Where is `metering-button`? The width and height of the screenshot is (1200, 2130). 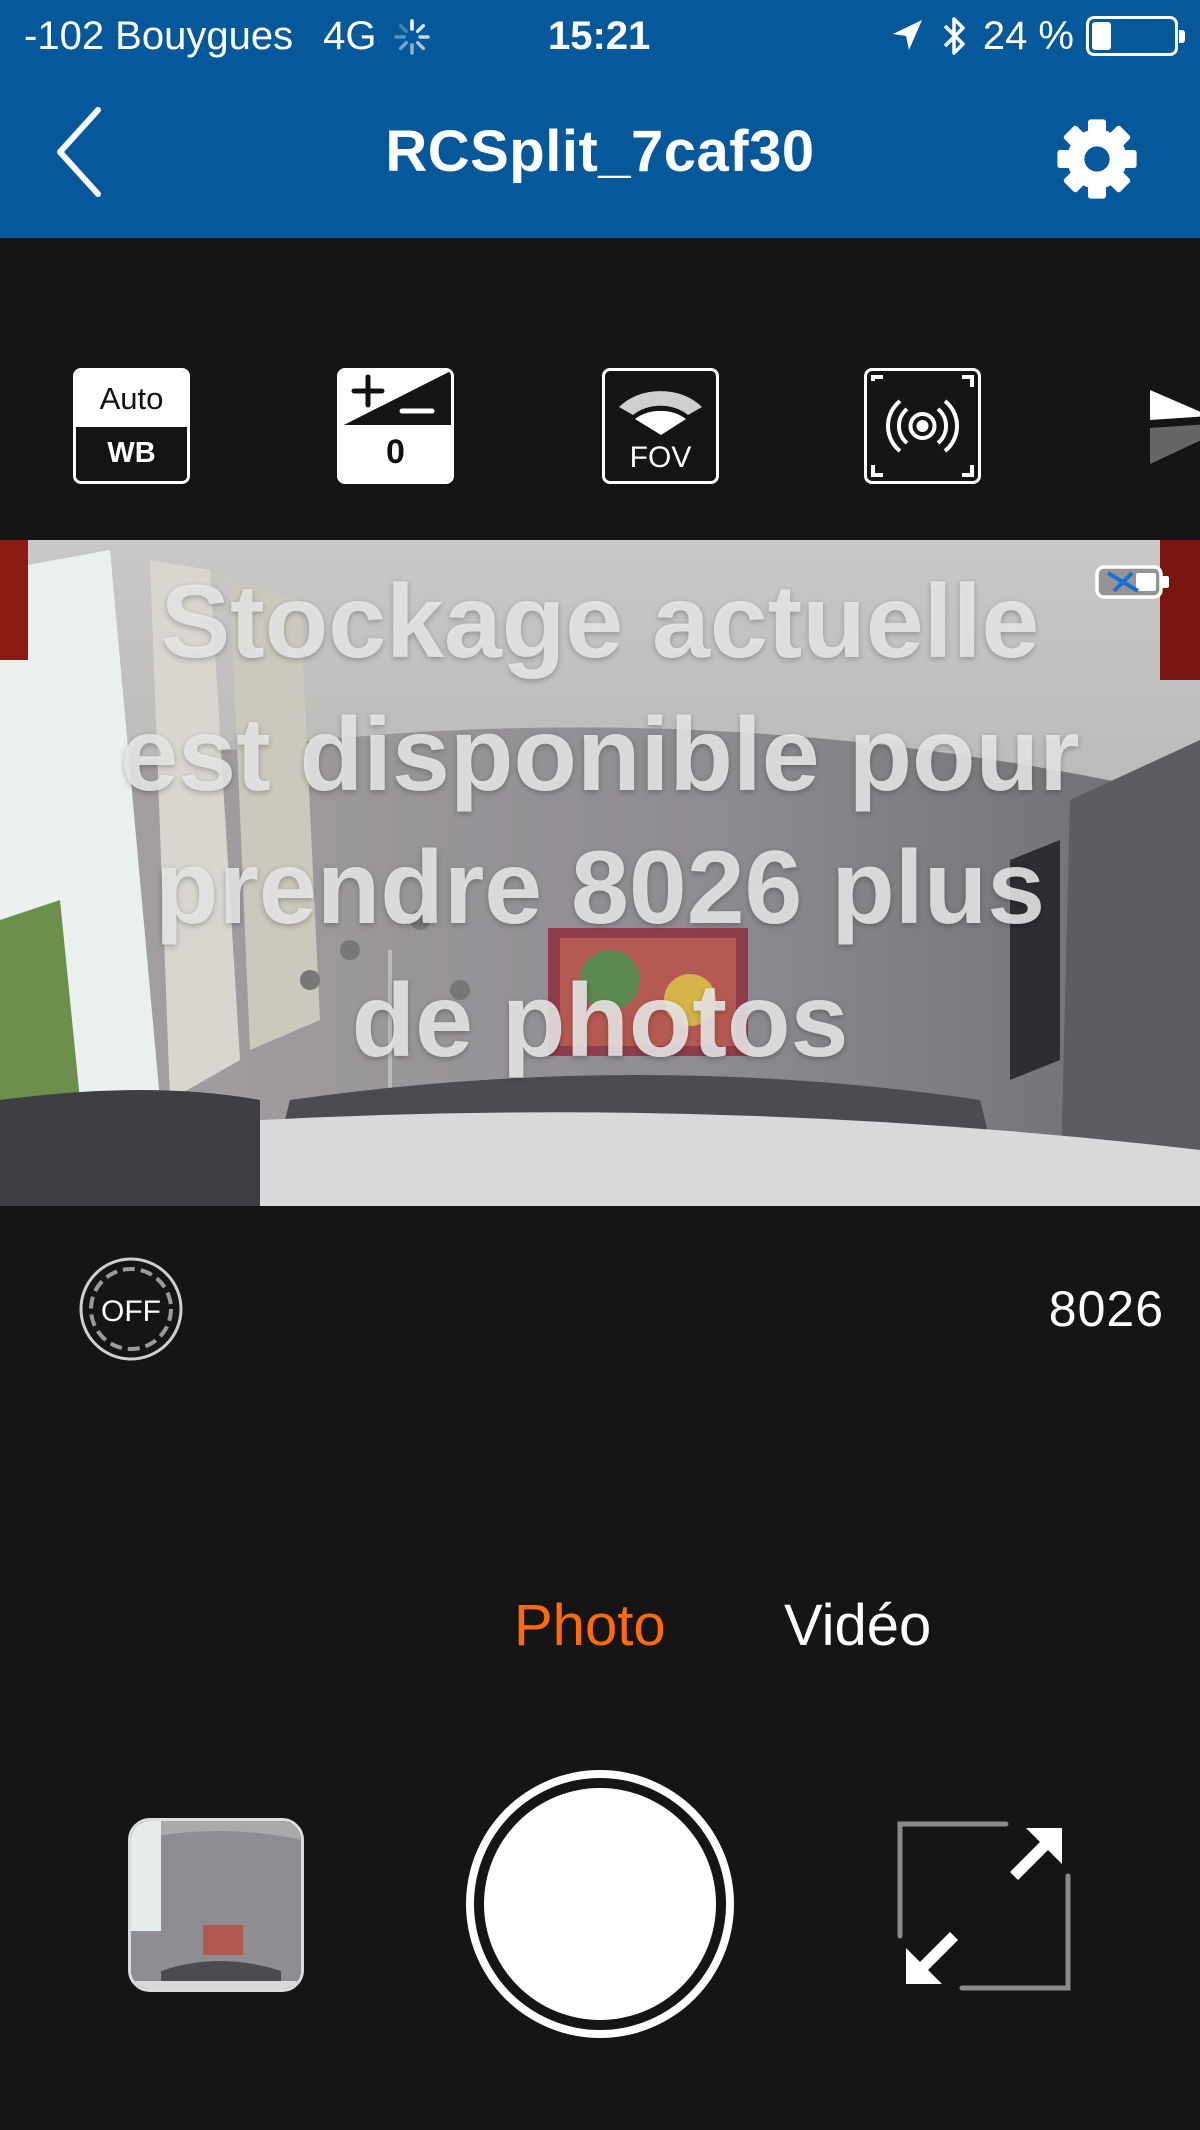
metering-button is located at coordinates (922, 426).